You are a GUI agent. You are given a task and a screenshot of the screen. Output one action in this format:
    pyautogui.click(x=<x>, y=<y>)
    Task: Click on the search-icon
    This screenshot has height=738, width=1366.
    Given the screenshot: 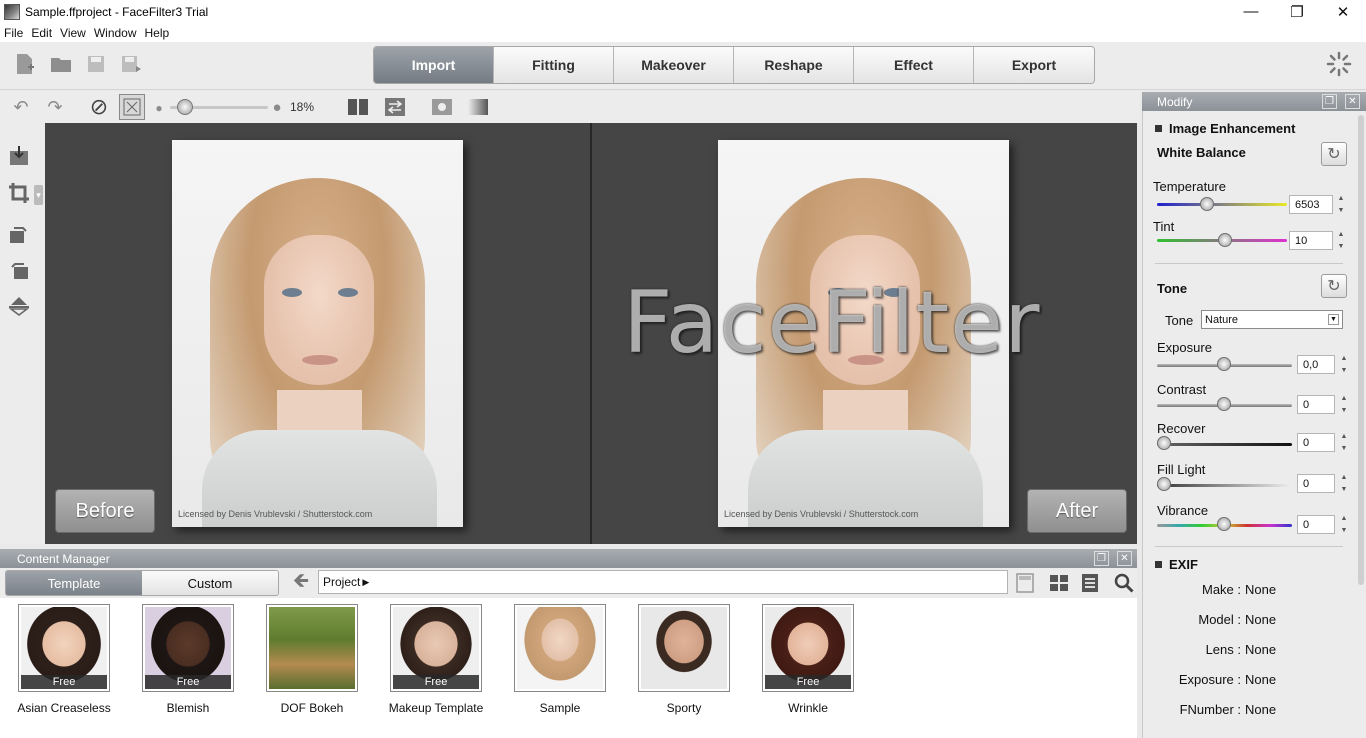 What is the action you would take?
    pyautogui.click(x=1124, y=583)
    